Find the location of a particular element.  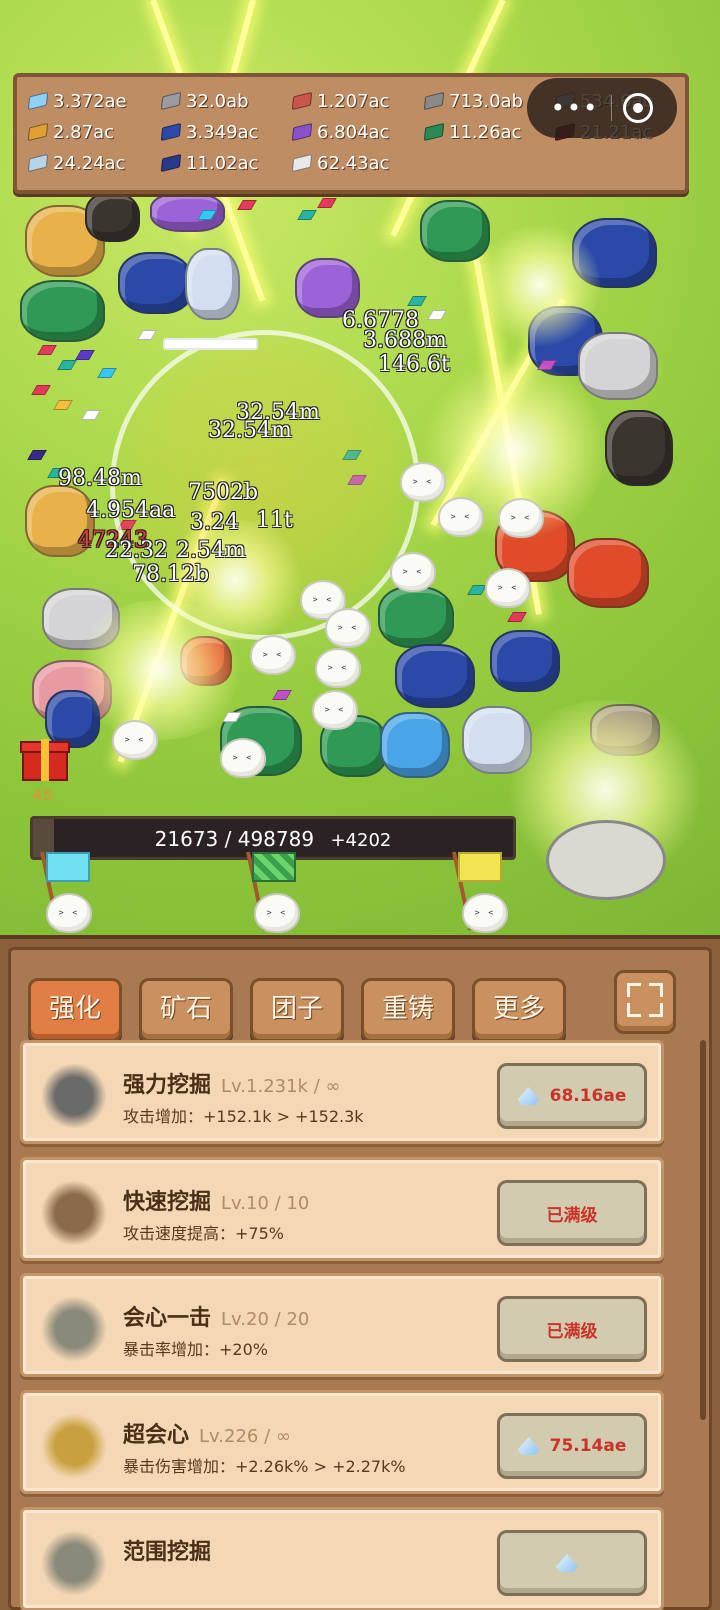

resource-item: 62.43ac is located at coordinates (340, 163).